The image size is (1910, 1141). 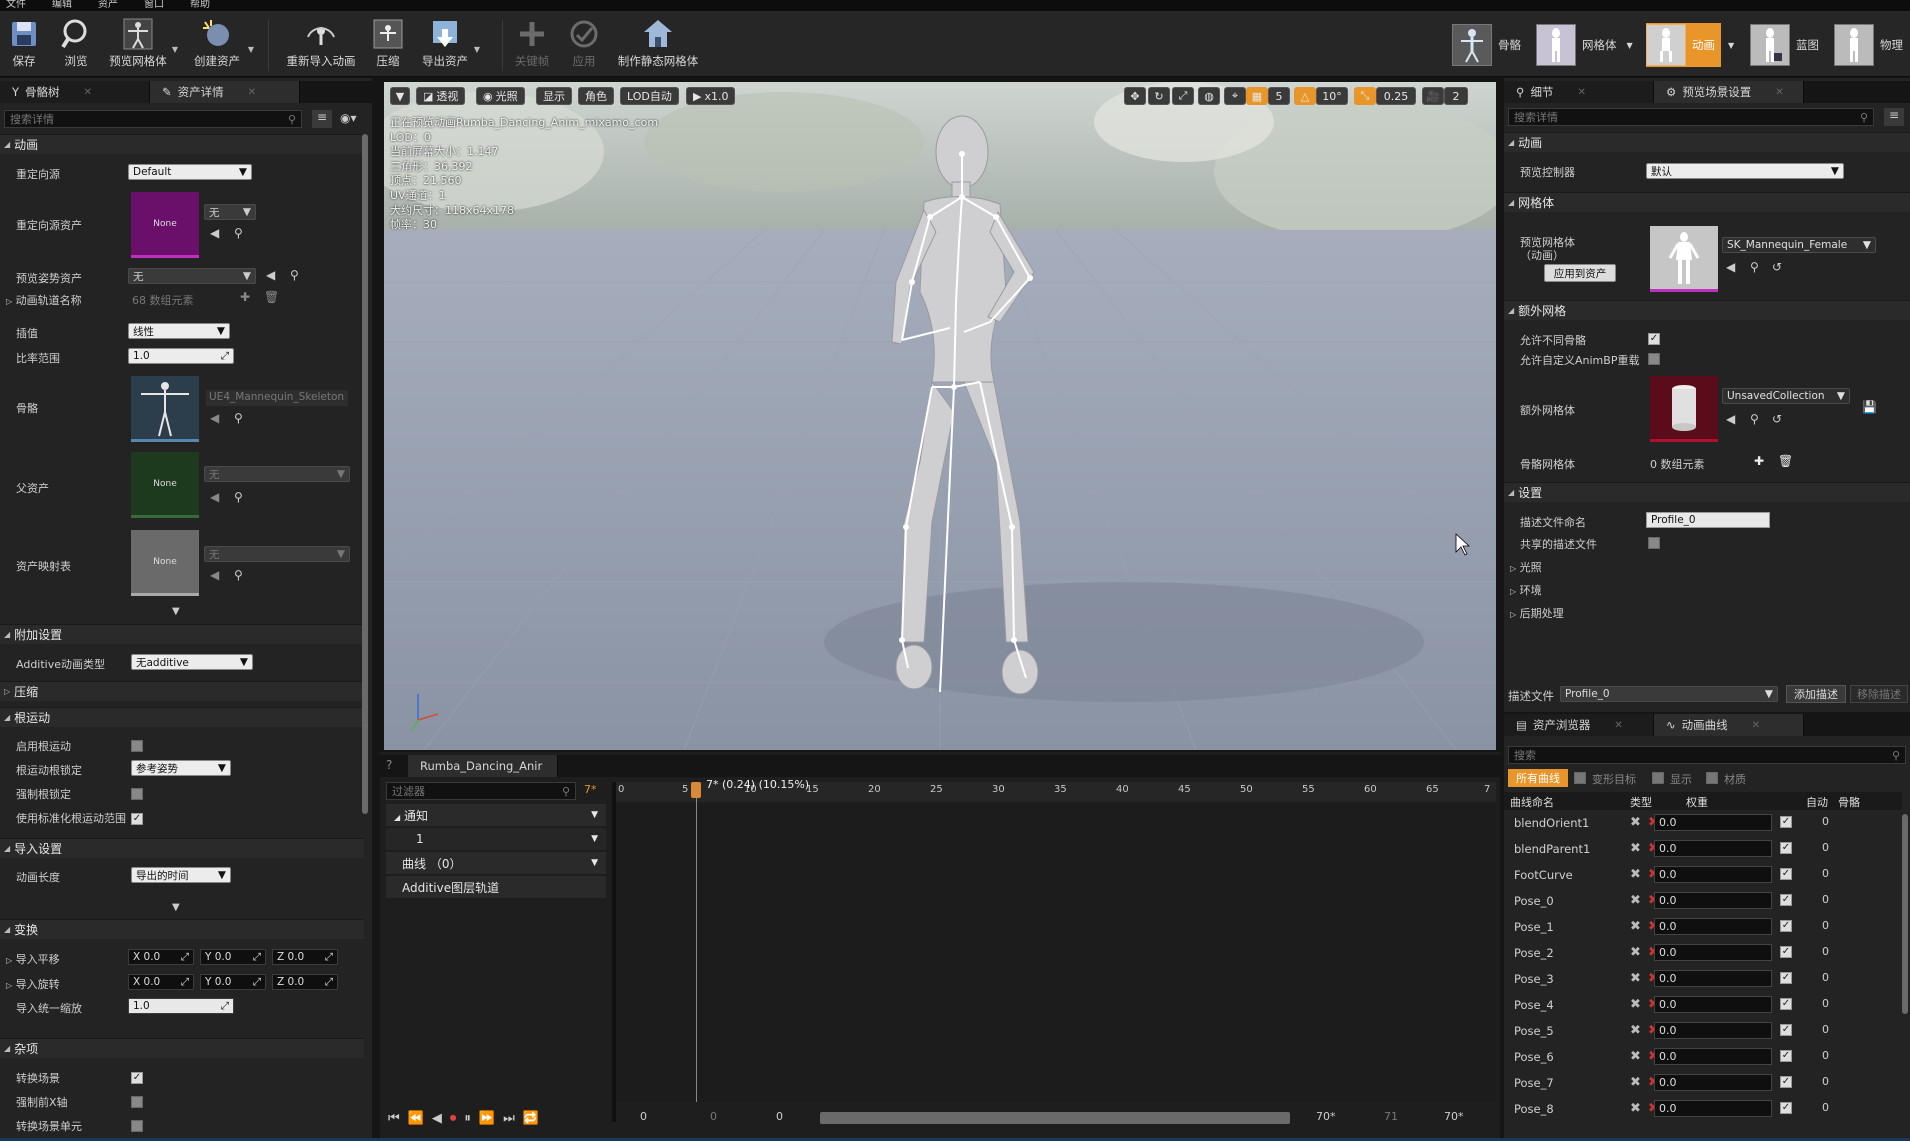 What do you see at coordinates (1731, 45) in the screenshot?
I see `animation-mode-dropdown: ▼` at bounding box center [1731, 45].